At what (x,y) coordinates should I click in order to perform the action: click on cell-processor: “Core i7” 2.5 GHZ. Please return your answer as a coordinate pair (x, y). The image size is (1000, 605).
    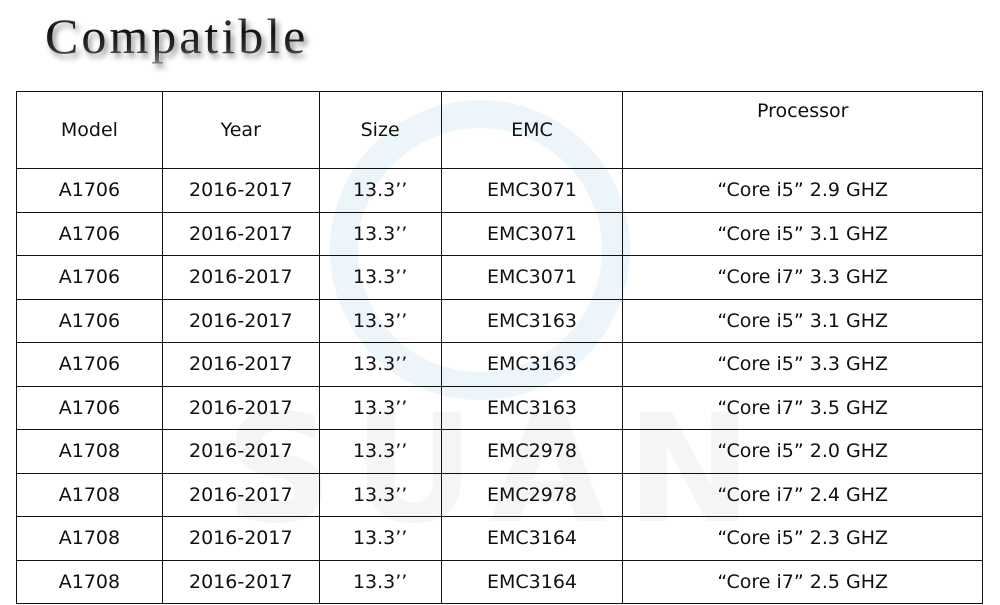
    Looking at the image, I should click on (802, 581).